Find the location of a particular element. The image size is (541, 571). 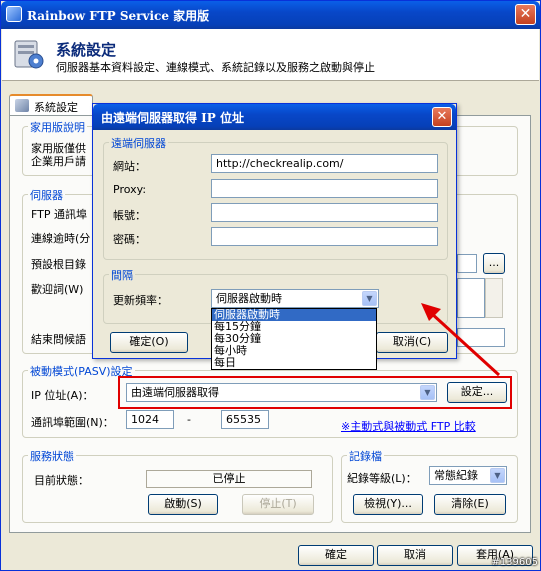

close-icon: ✕ is located at coordinates (525, 14).